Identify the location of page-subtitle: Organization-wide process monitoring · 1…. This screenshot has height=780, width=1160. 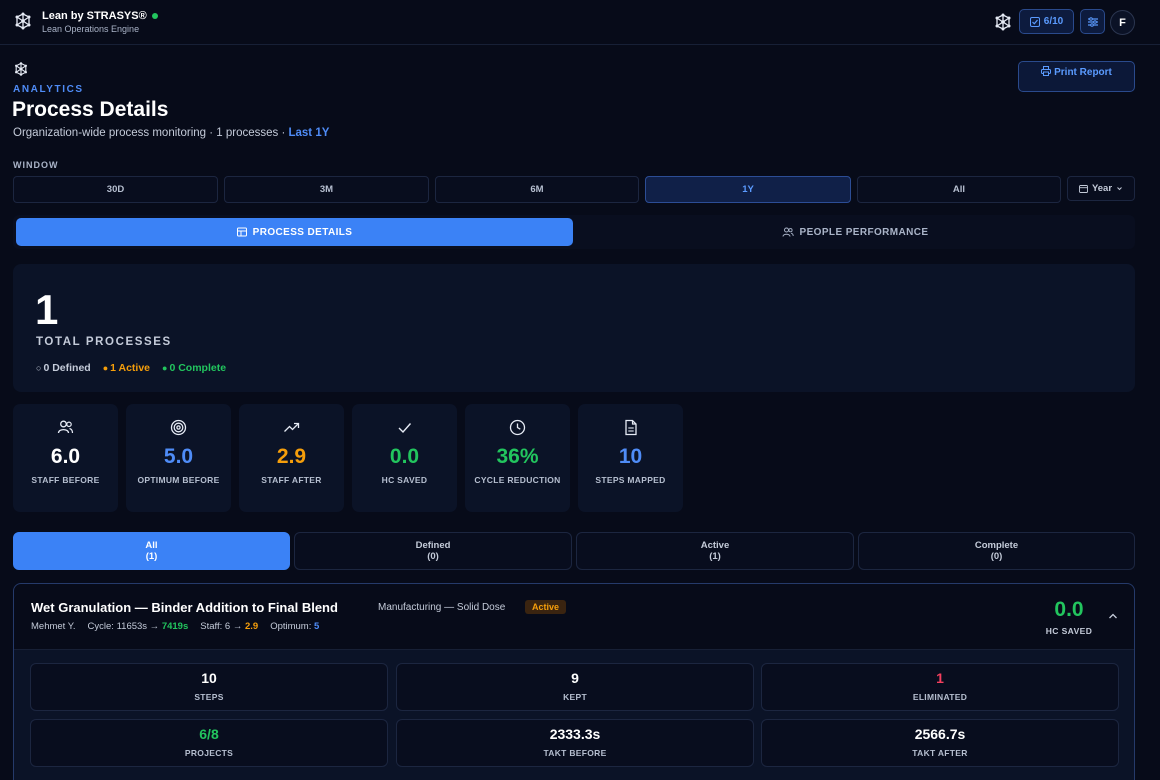
(171, 133).